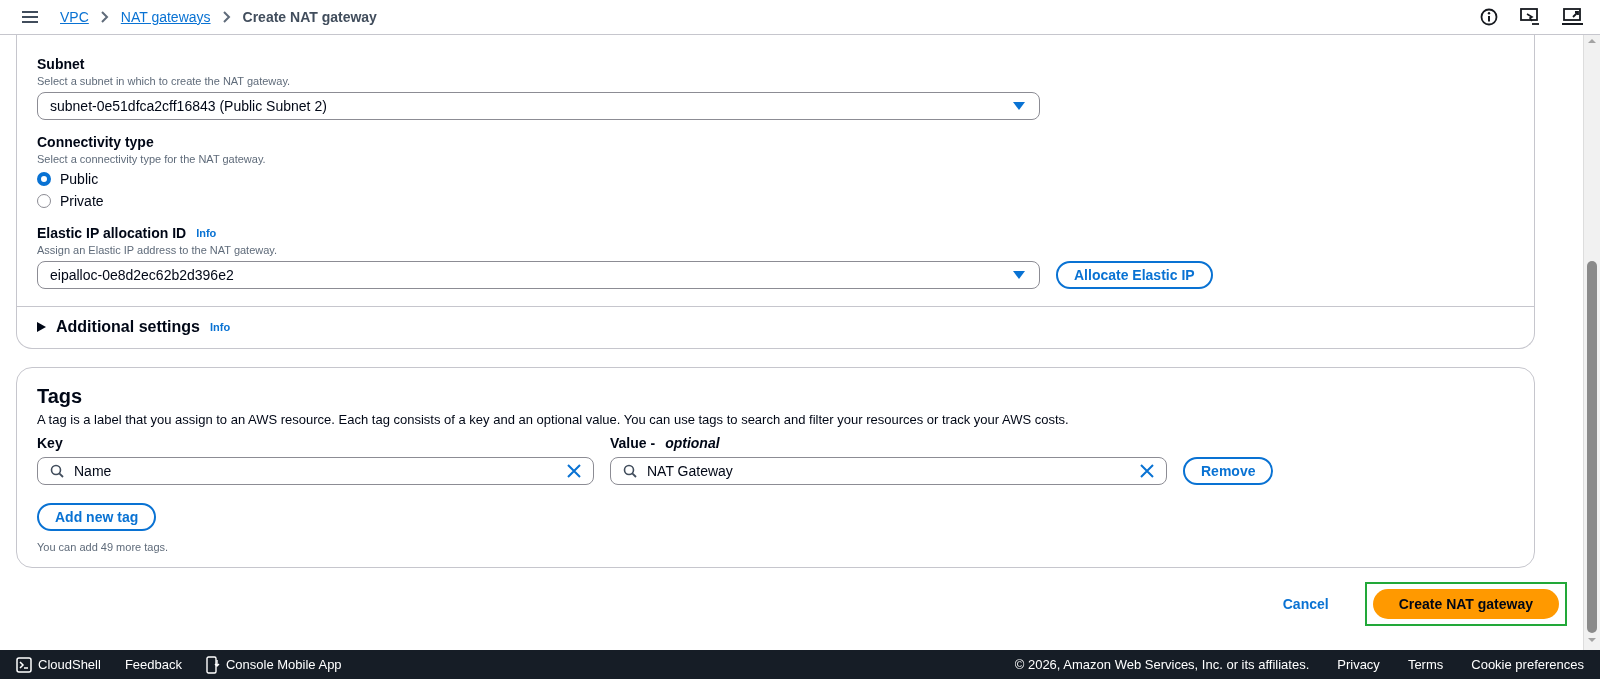 This screenshot has width=1600, height=679. Describe the element at coordinates (1465, 604) in the screenshot. I see `create-nat-gateway-button: Create NAT gateway` at that location.